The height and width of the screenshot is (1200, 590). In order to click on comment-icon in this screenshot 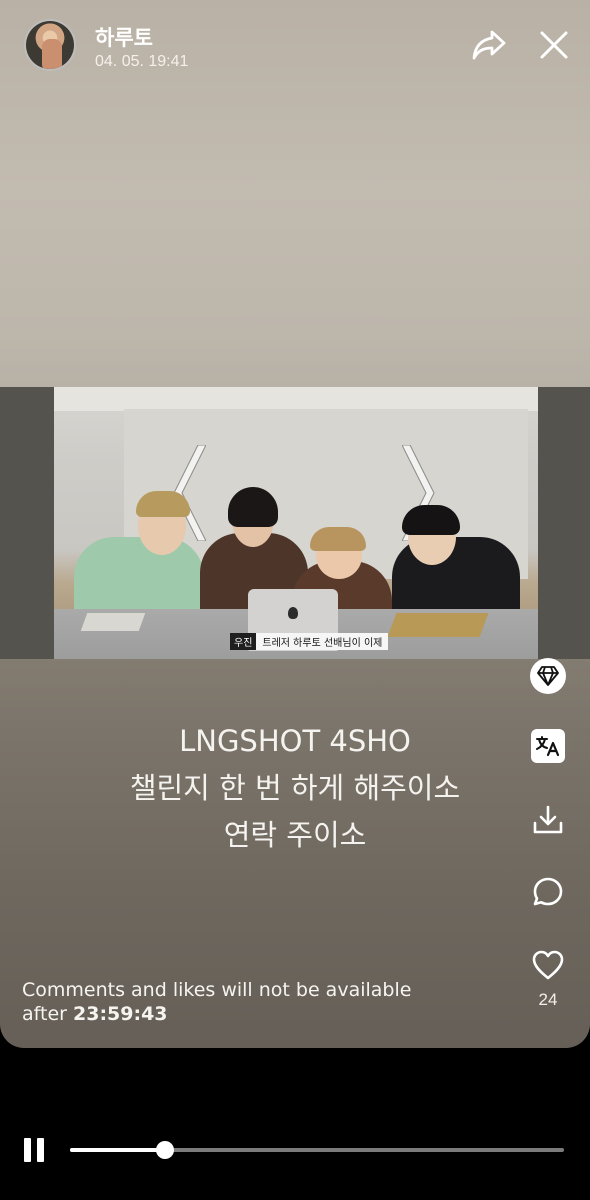, I will do `click(548, 891)`.